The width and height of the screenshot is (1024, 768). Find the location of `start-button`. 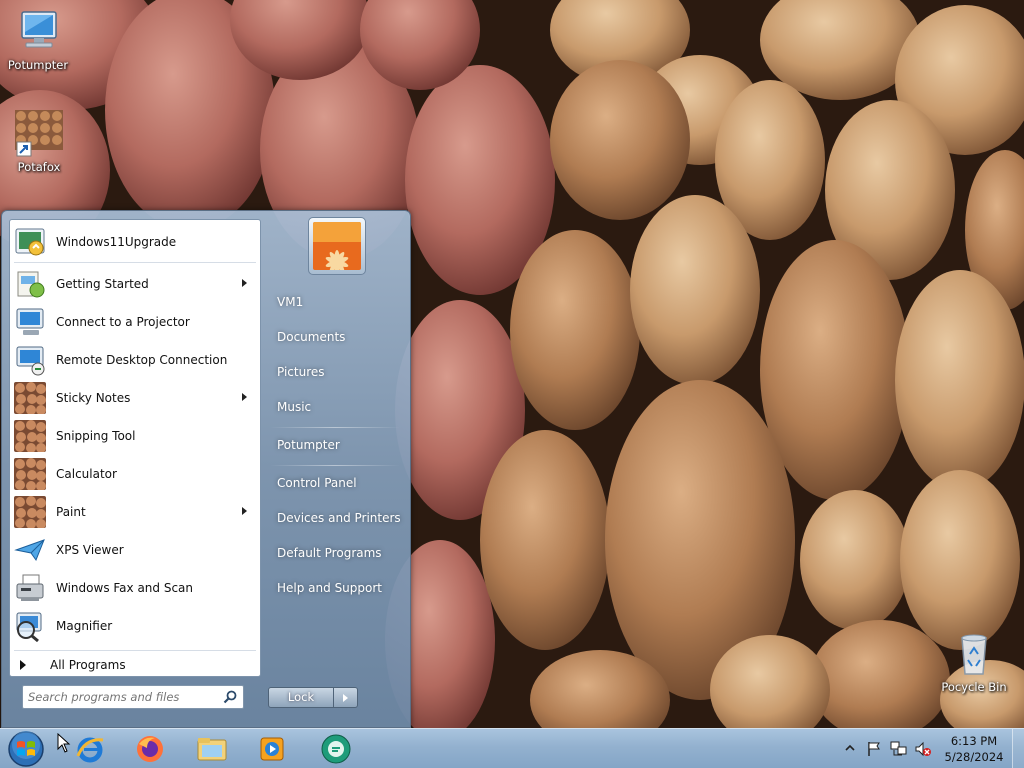

start-button is located at coordinates (26, 749).